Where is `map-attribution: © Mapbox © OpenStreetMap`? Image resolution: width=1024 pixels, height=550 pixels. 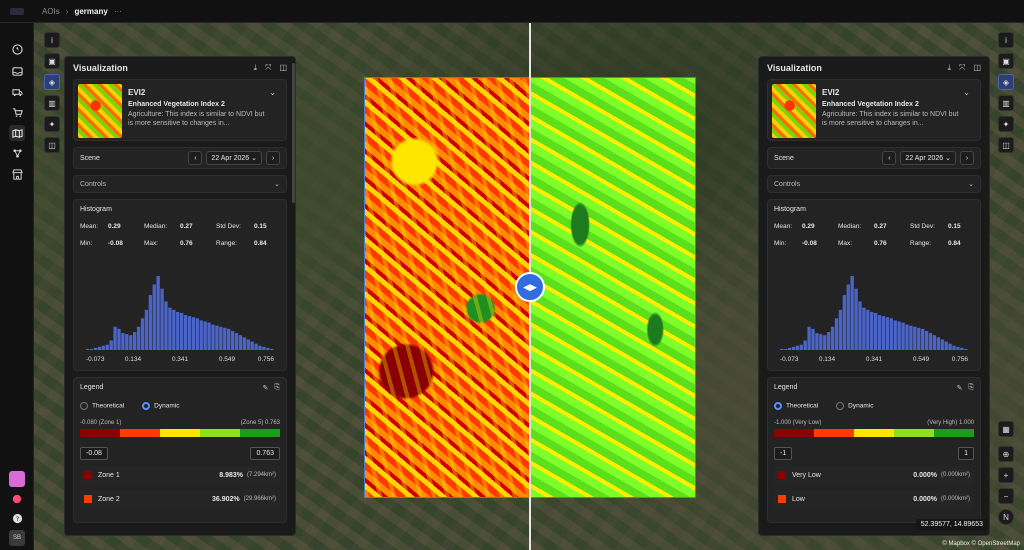
map-attribution: © Mapbox © OpenStreetMap is located at coordinates (981, 544).